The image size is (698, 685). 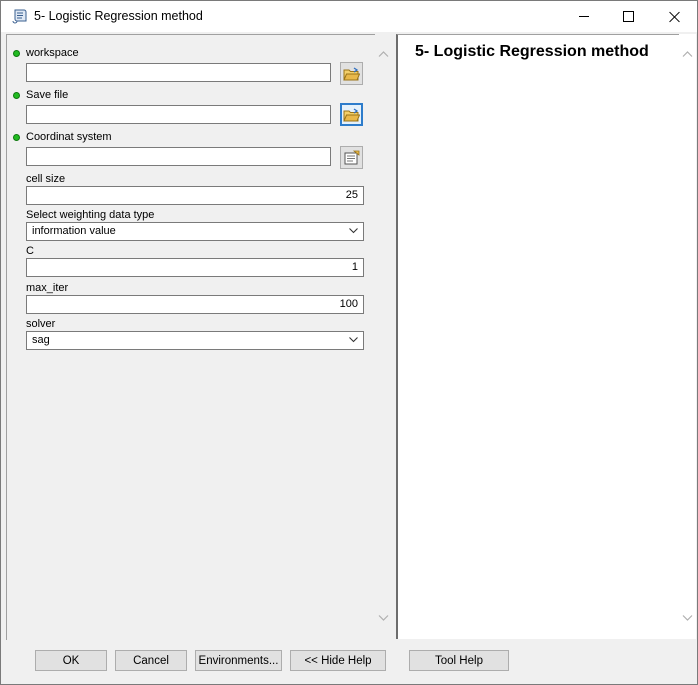 What do you see at coordinates (20, 16) in the screenshot?
I see `script-tool-icon` at bounding box center [20, 16].